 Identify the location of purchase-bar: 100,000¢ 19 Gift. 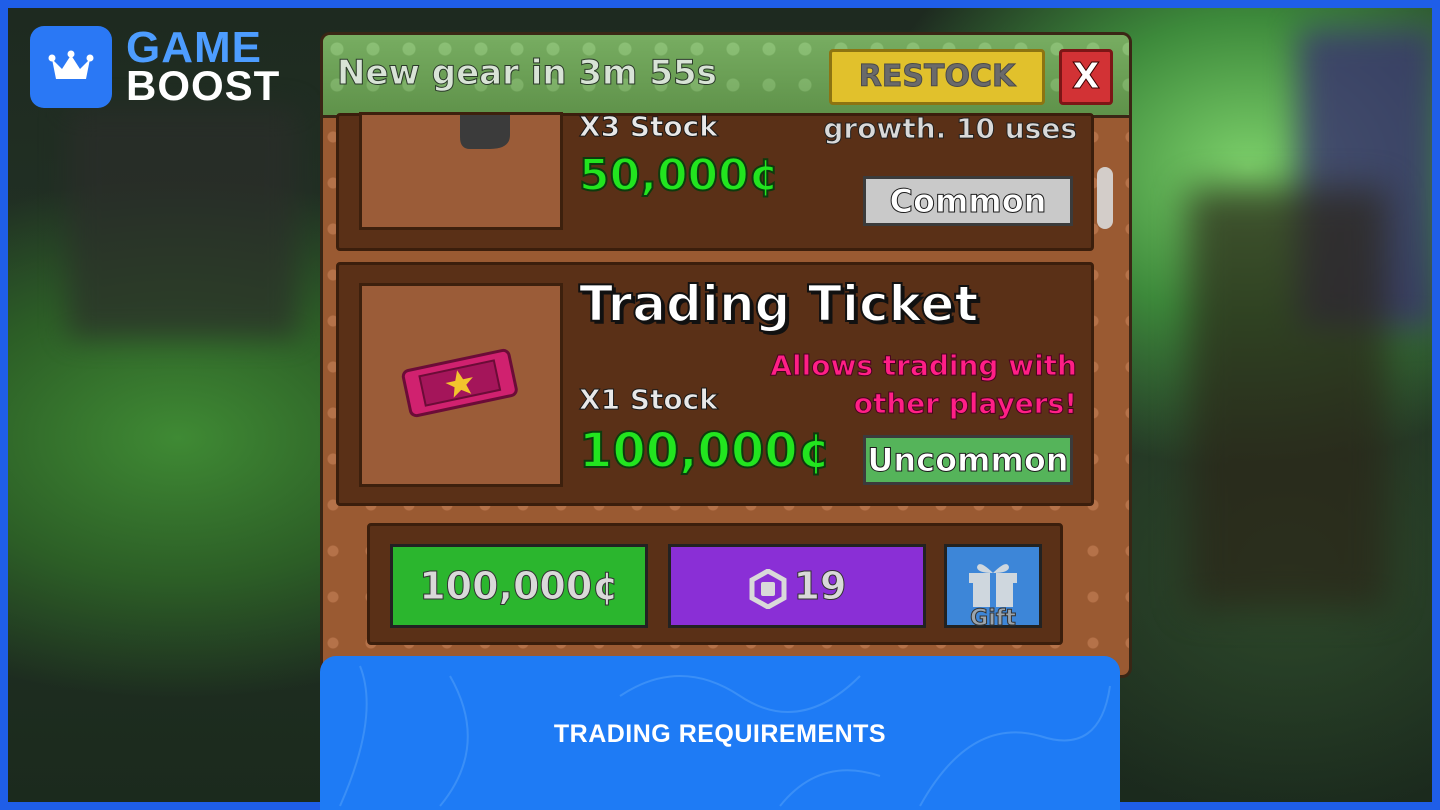
(715, 584).